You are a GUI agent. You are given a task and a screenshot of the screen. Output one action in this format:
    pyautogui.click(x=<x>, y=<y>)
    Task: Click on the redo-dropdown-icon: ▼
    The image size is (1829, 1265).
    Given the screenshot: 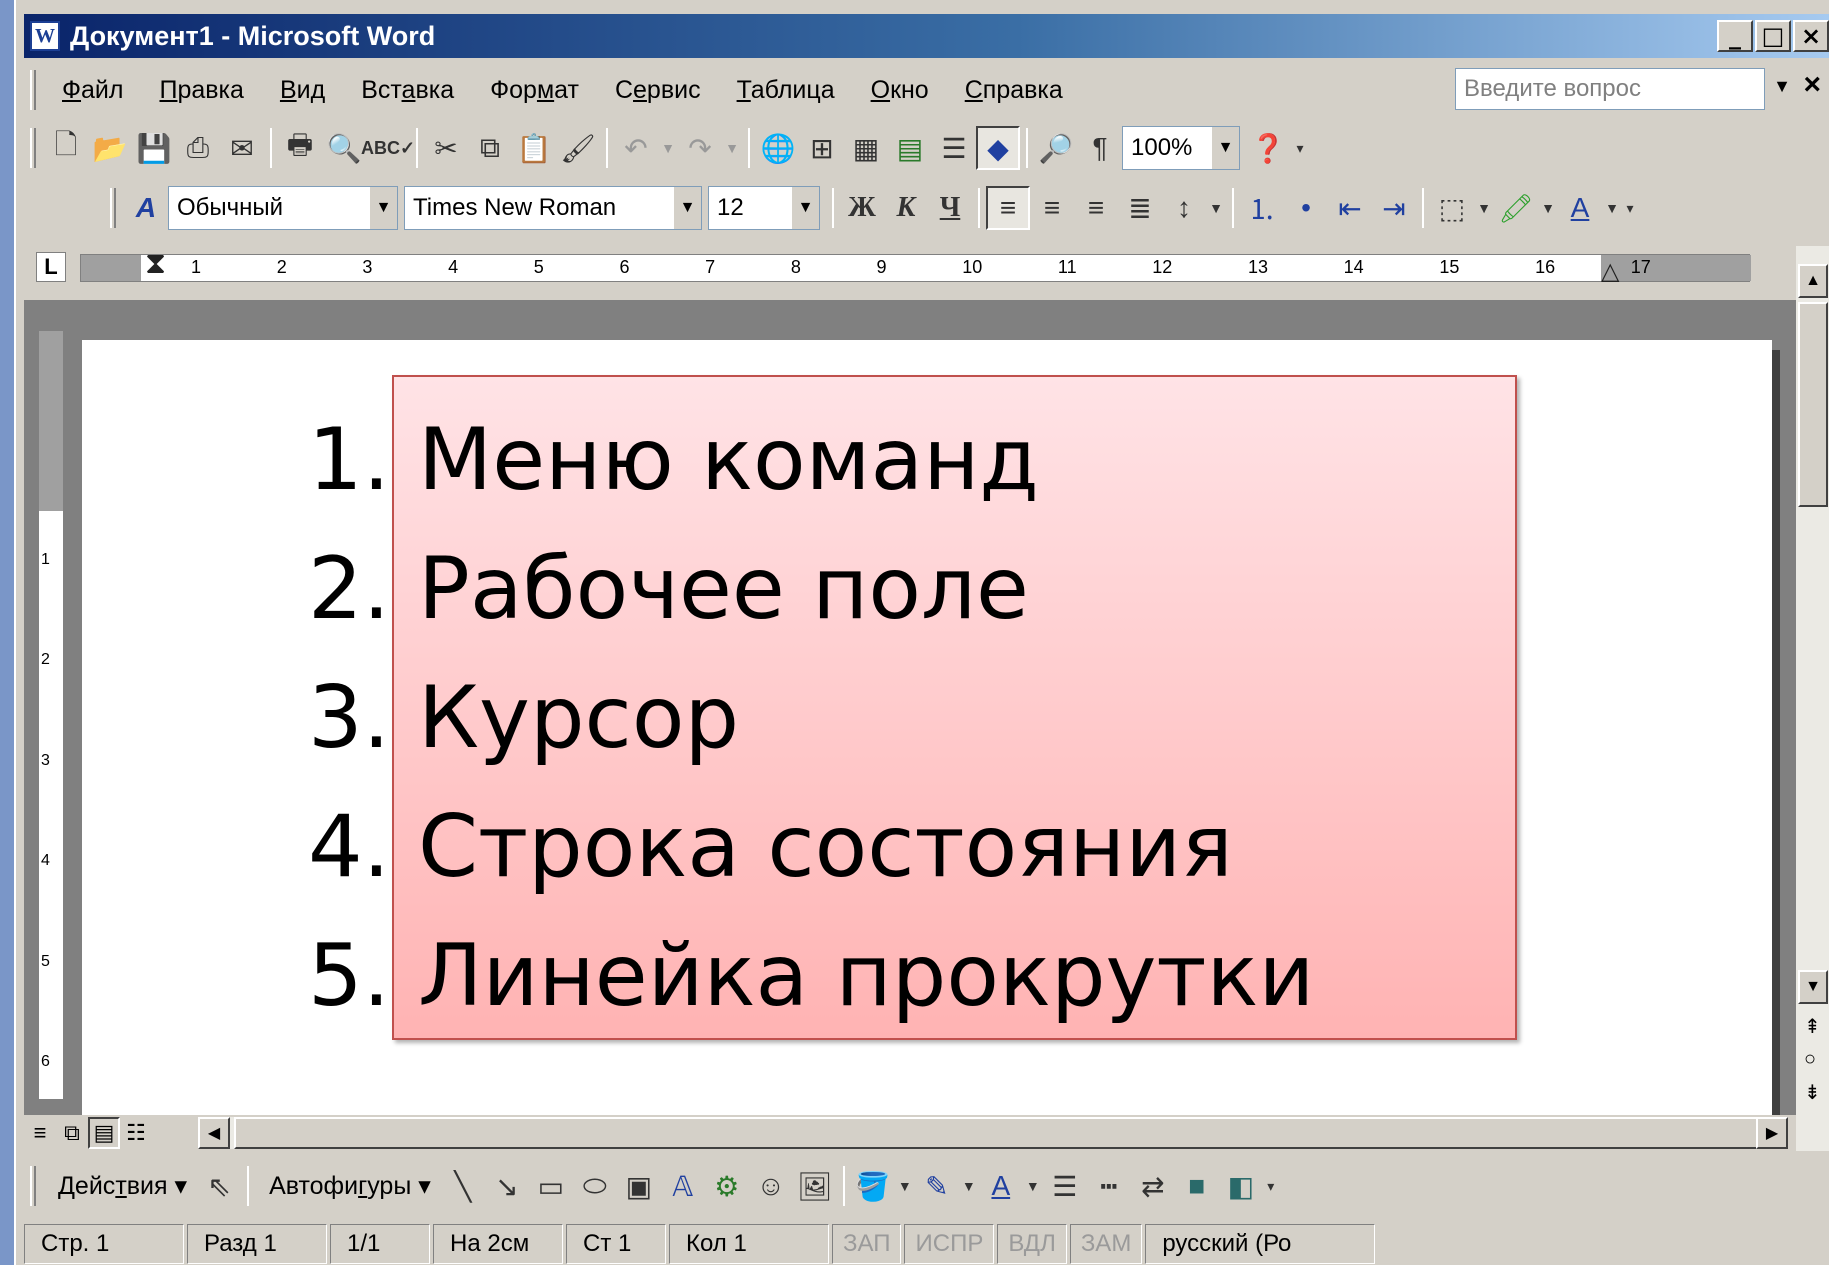 What is the action you would take?
    pyautogui.click(x=732, y=148)
    